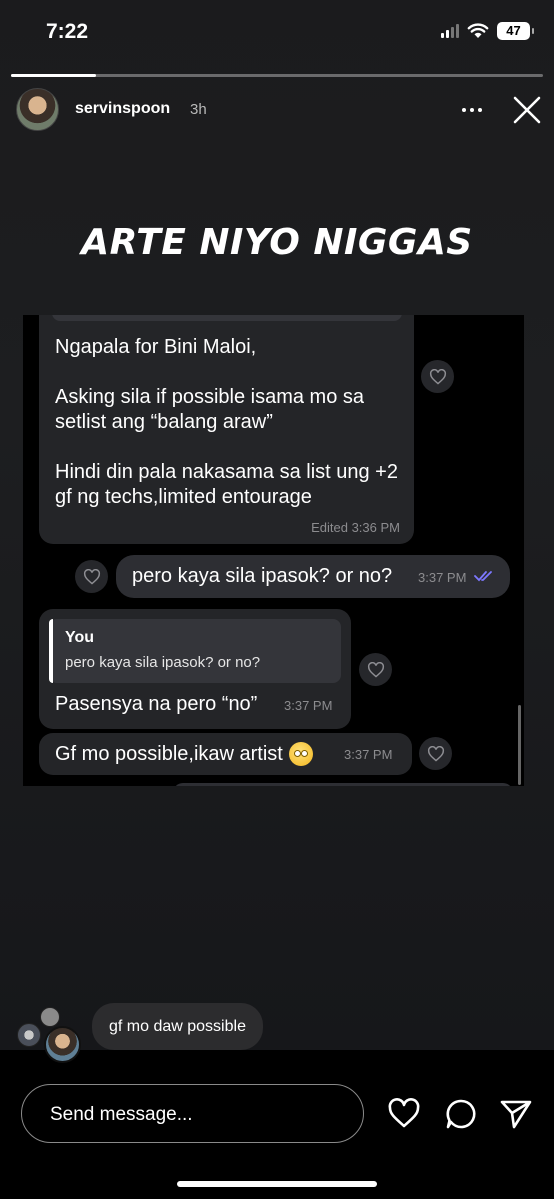 The width and height of the screenshot is (554, 1199). I want to click on close-icon, so click(527, 110).